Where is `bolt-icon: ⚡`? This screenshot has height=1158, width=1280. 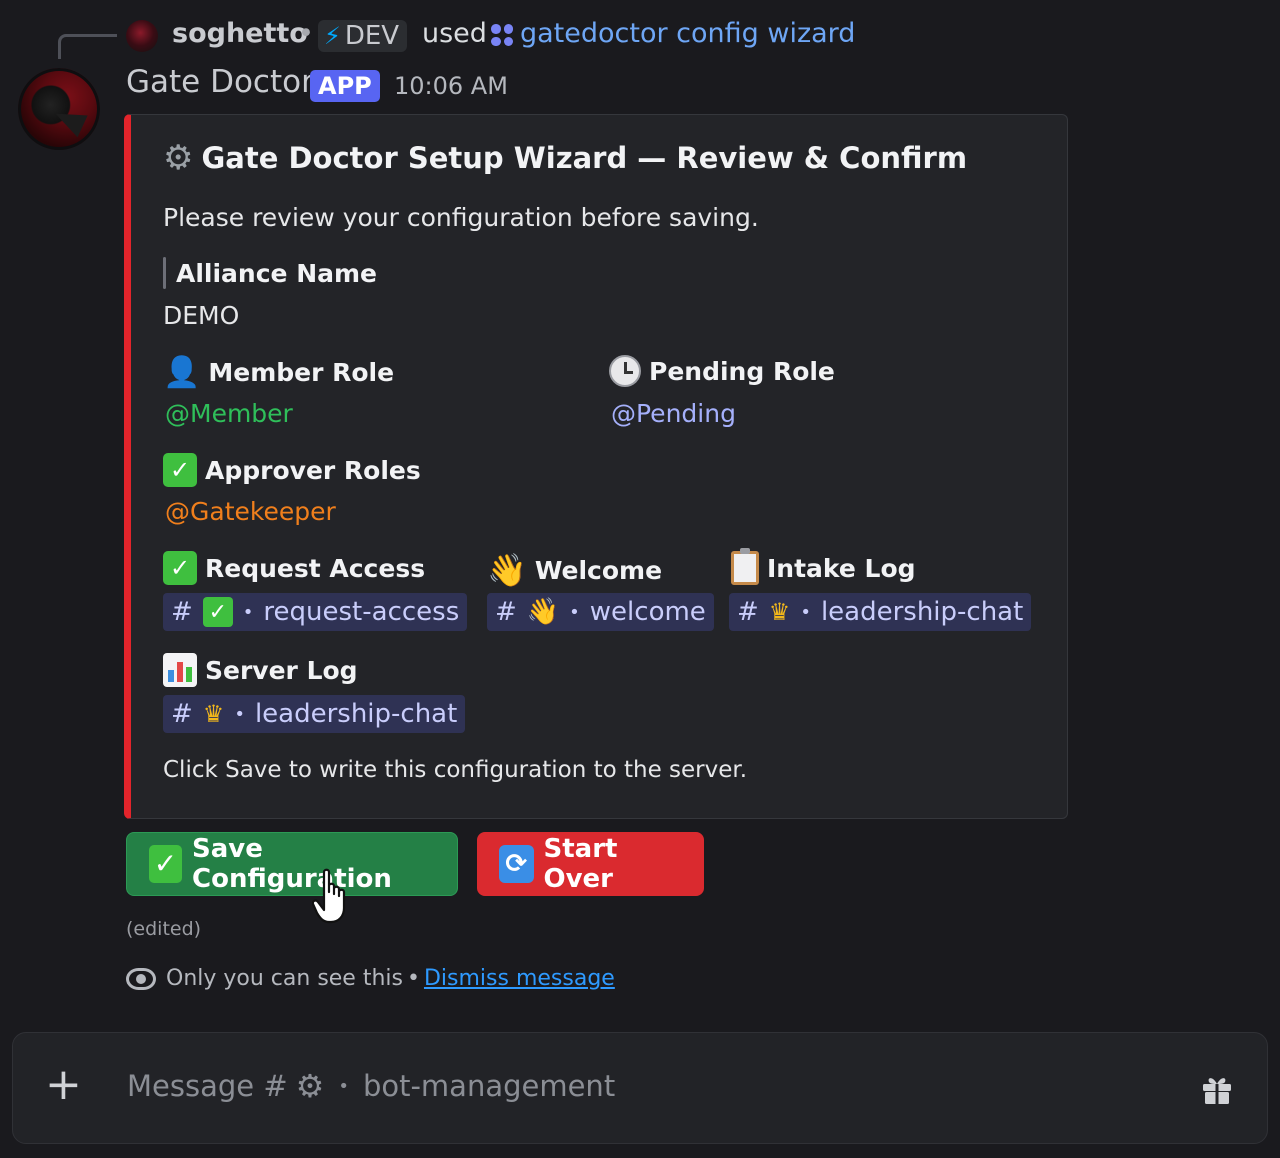 bolt-icon: ⚡ is located at coordinates (332, 36).